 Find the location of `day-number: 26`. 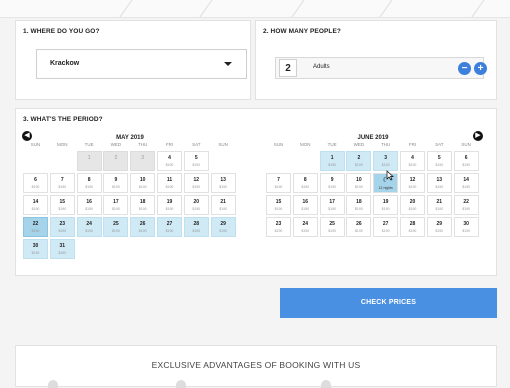

day-number: 26 is located at coordinates (359, 224).